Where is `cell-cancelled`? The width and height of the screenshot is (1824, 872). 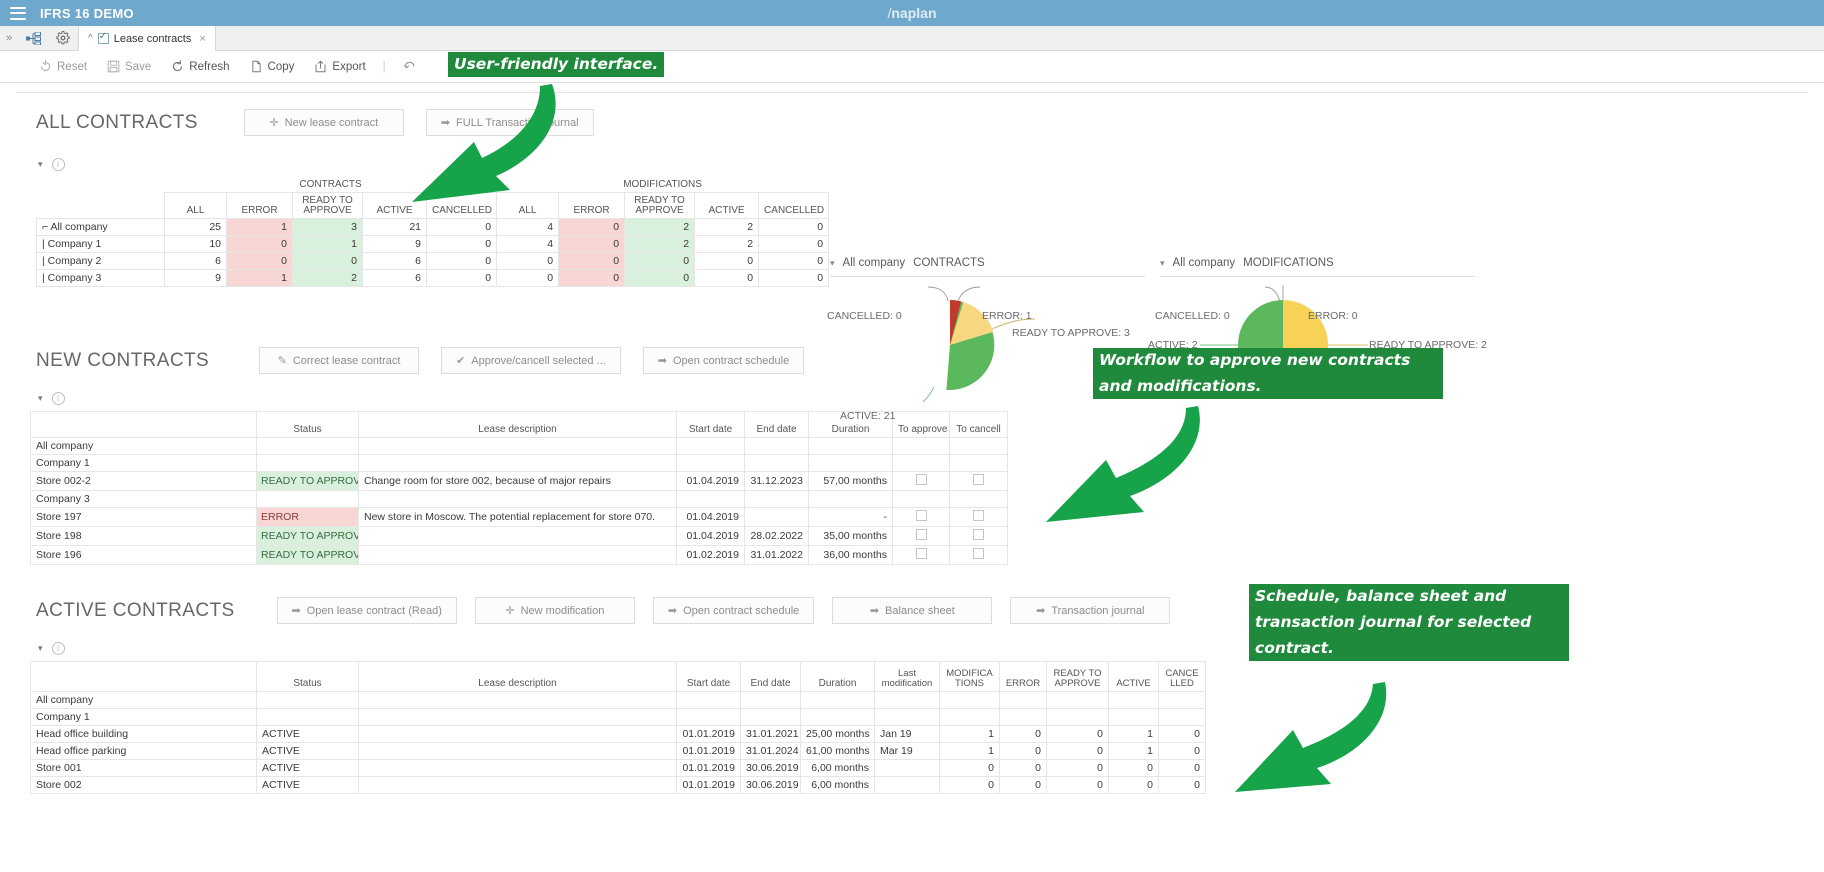
cell-cancelled is located at coordinates (1182, 700).